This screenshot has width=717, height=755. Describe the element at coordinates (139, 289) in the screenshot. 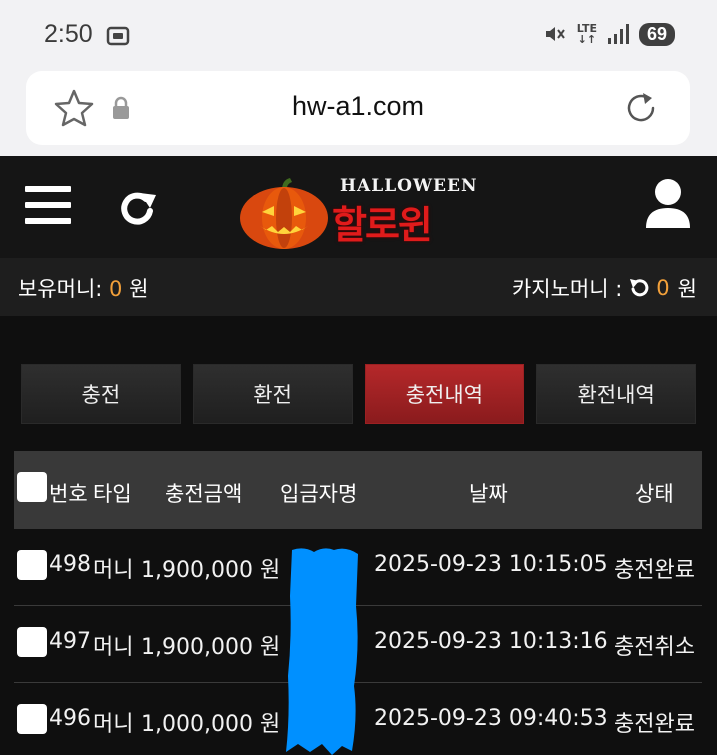

I see `held-money-currency: 원` at that location.